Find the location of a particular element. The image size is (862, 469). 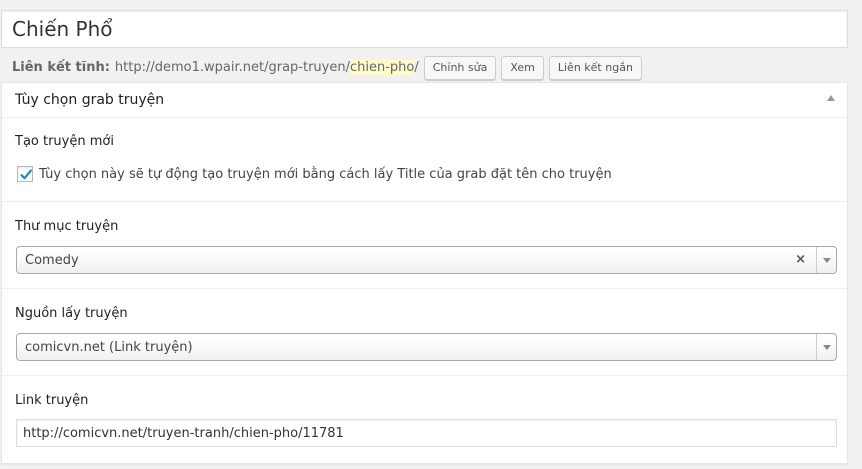

permalink-trail: / is located at coordinates (416, 67).